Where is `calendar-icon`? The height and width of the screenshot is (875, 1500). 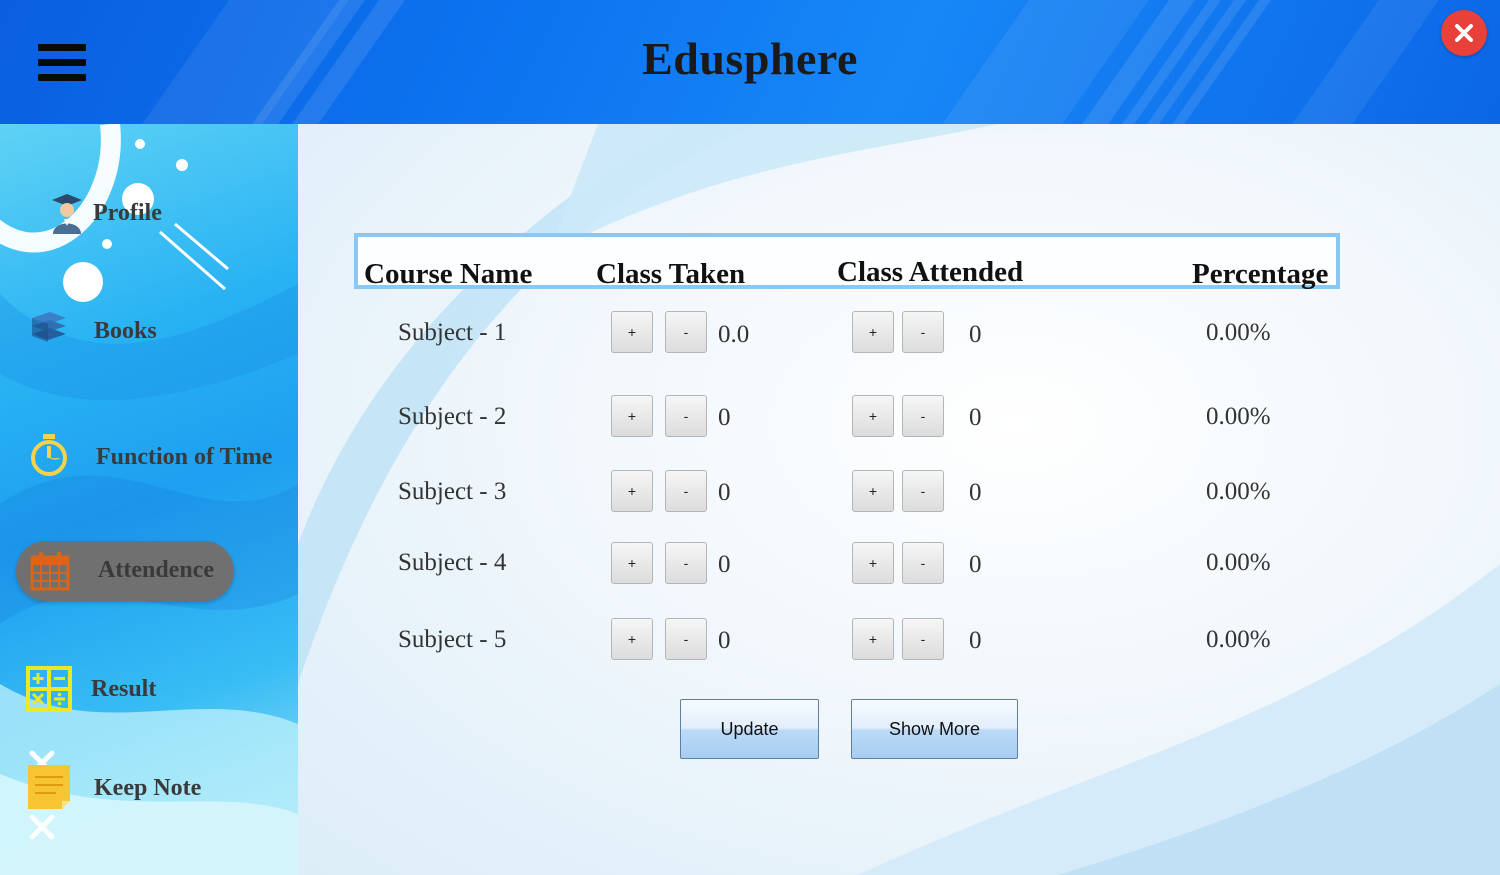 calendar-icon is located at coordinates (50, 571).